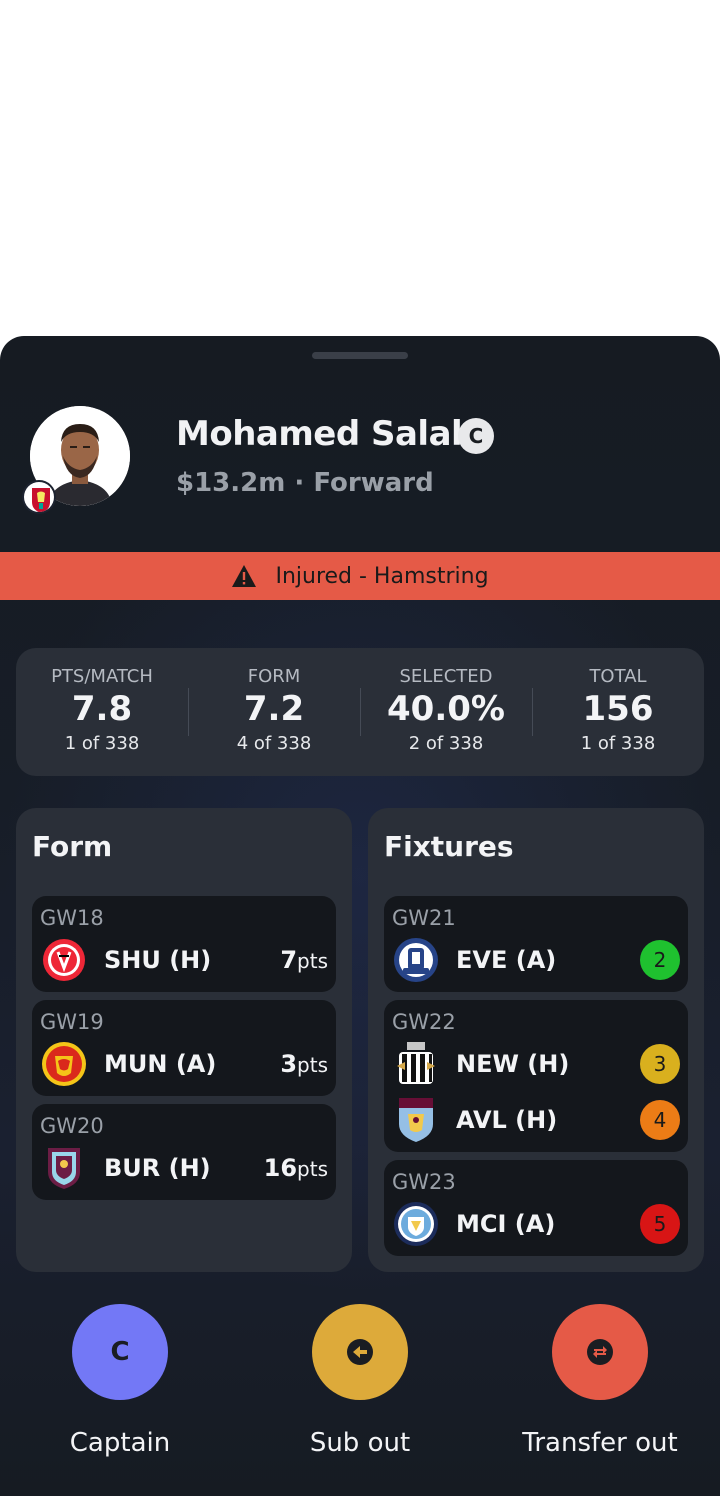 The image size is (720, 1496). What do you see at coordinates (660, 1120) in the screenshot?
I see `difficulty-badge: 4` at bounding box center [660, 1120].